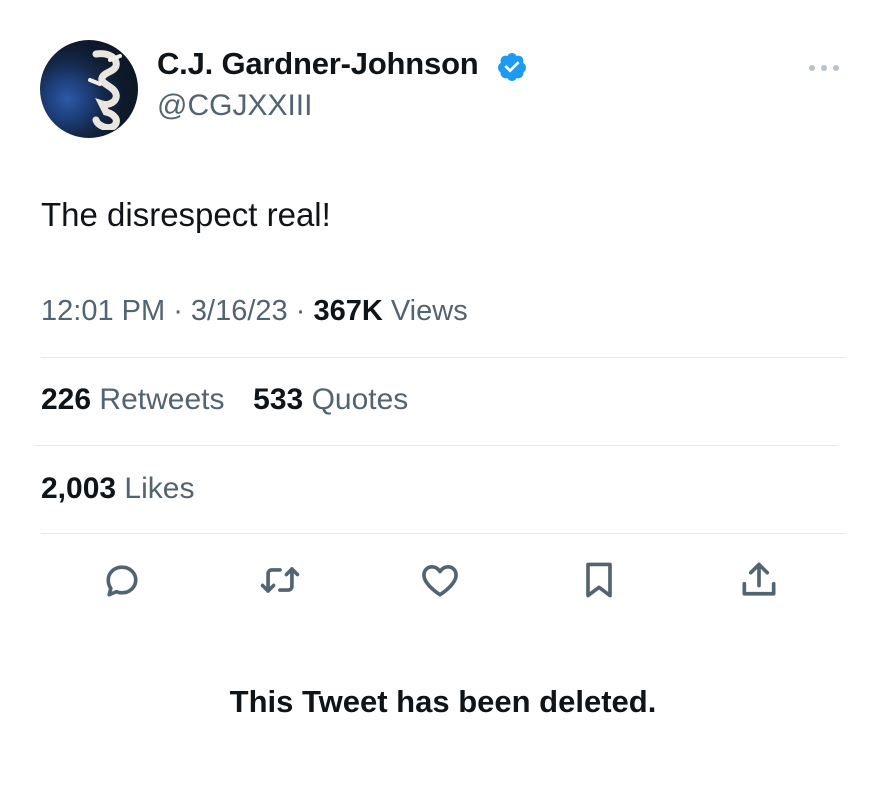  What do you see at coordinates (105, 90) in the screenshot?
I see `avatar-logo-icon` at bounding box center [105, 90].